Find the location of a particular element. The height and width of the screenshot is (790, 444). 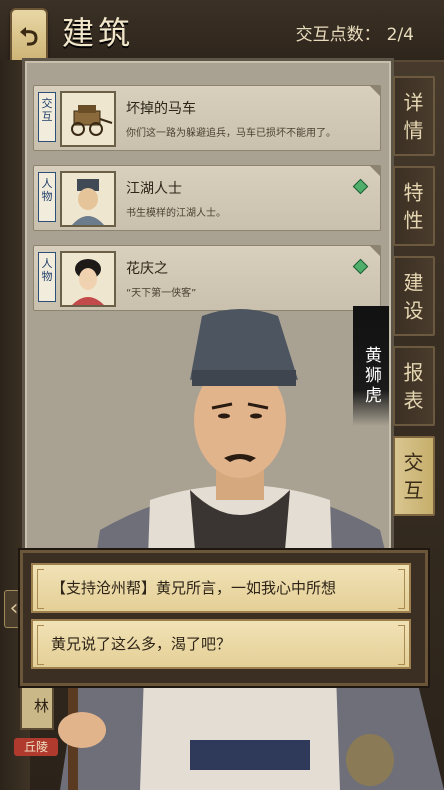

page-title: 建筑 is located at coordinates (98, 33).